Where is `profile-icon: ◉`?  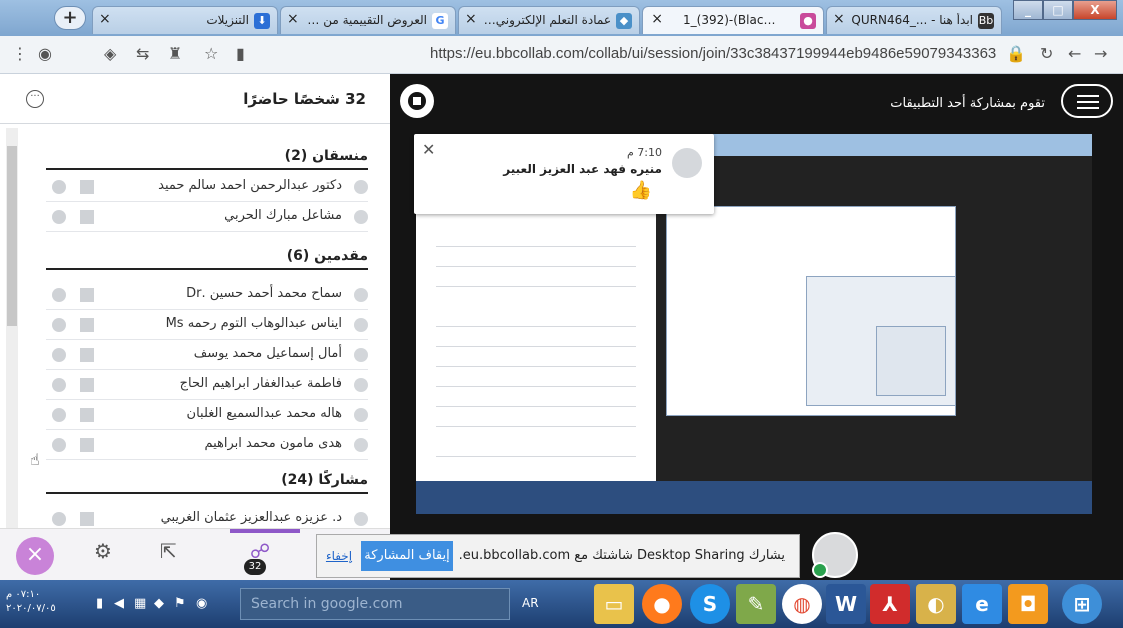 profile-icon: ◉ is located at coordinates (45, 53).